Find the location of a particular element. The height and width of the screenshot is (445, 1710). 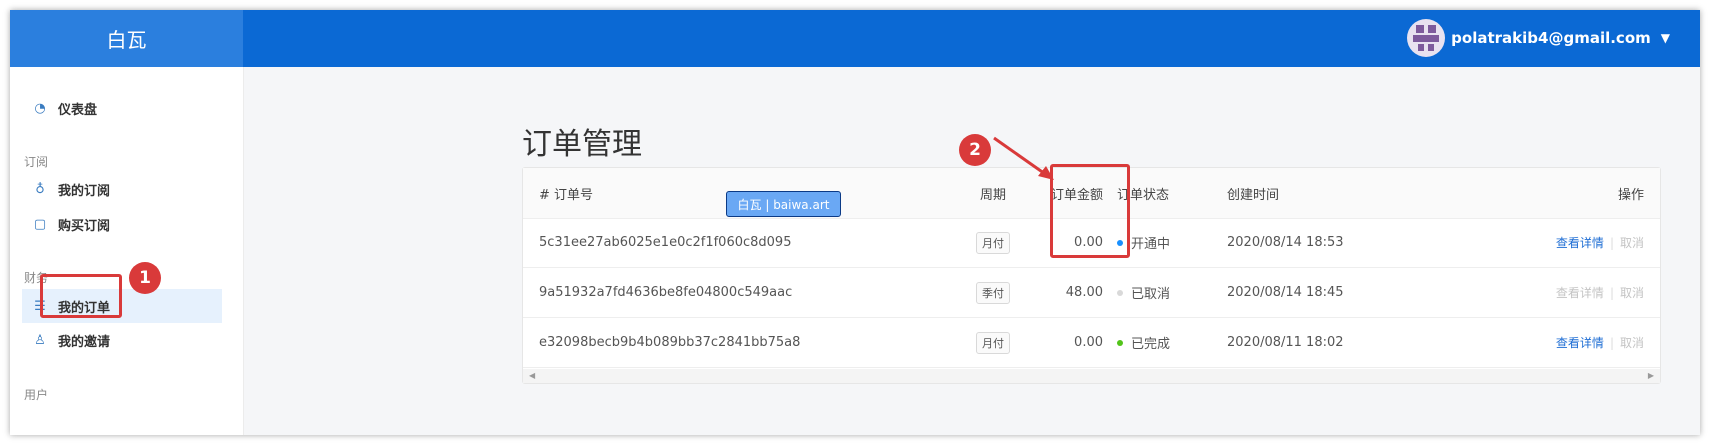

page-title: 订单管理 is located at coordinates (582, 144).